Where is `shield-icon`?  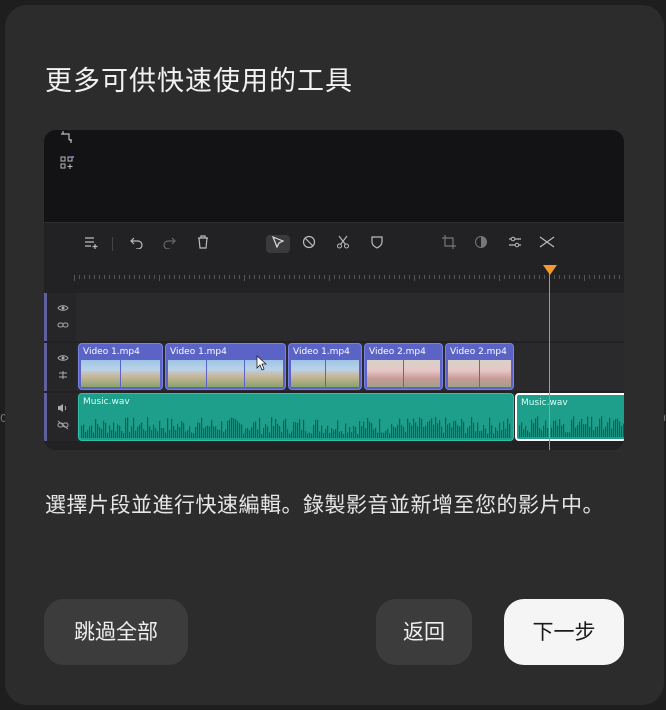
shield-icon is located at coordinates (377, 244).